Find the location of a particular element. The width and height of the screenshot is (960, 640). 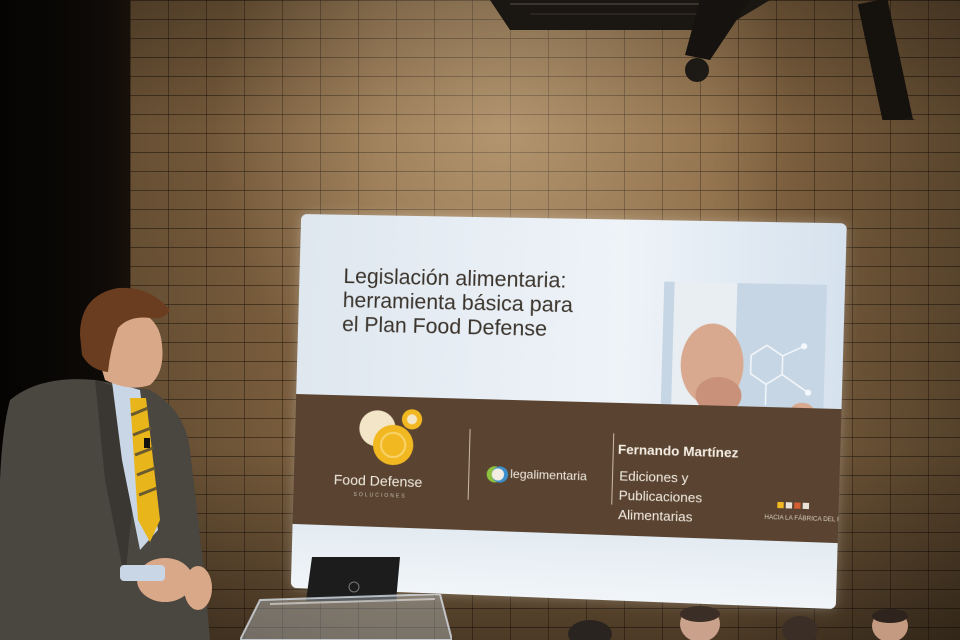

organization-line: Alimentarias is located at coordinates (660, 516).